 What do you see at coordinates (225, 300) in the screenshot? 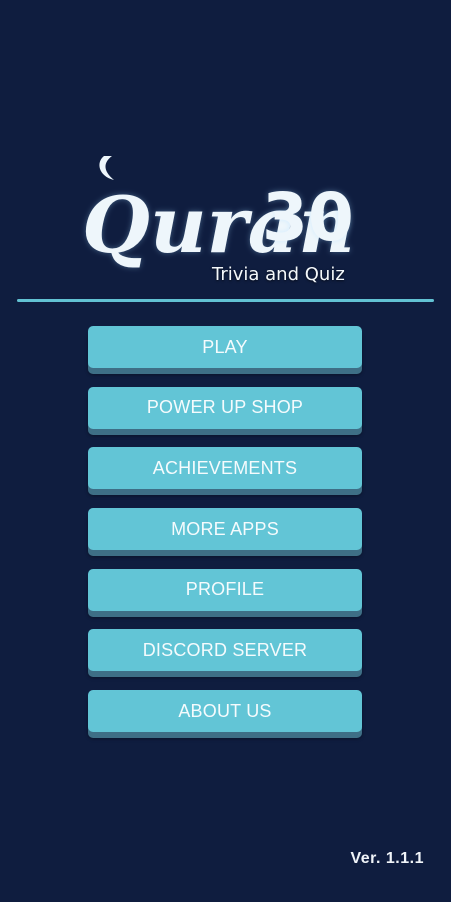
I see `header-divider` at bounding box center [225, 300].